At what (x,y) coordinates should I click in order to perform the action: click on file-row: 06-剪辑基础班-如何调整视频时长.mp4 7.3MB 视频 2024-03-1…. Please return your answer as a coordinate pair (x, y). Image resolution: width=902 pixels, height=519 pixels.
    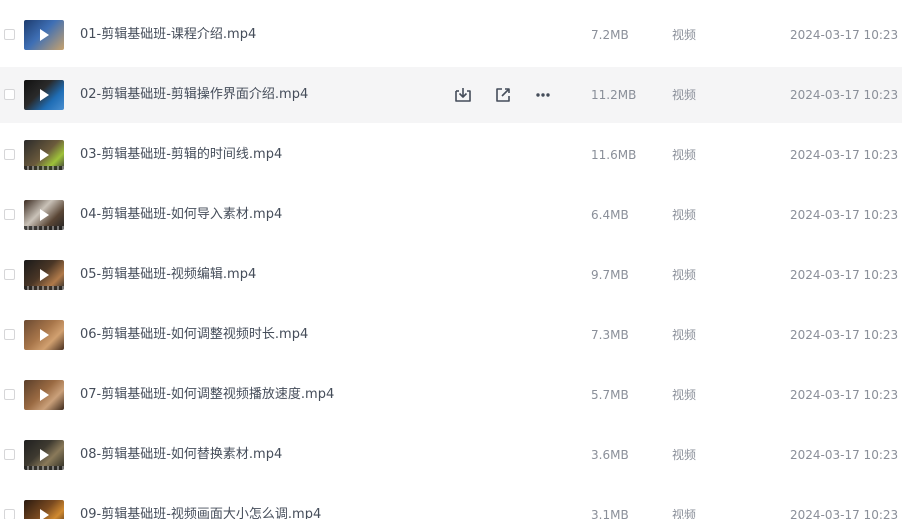
    Looking at the image, I should click on (451, 335).